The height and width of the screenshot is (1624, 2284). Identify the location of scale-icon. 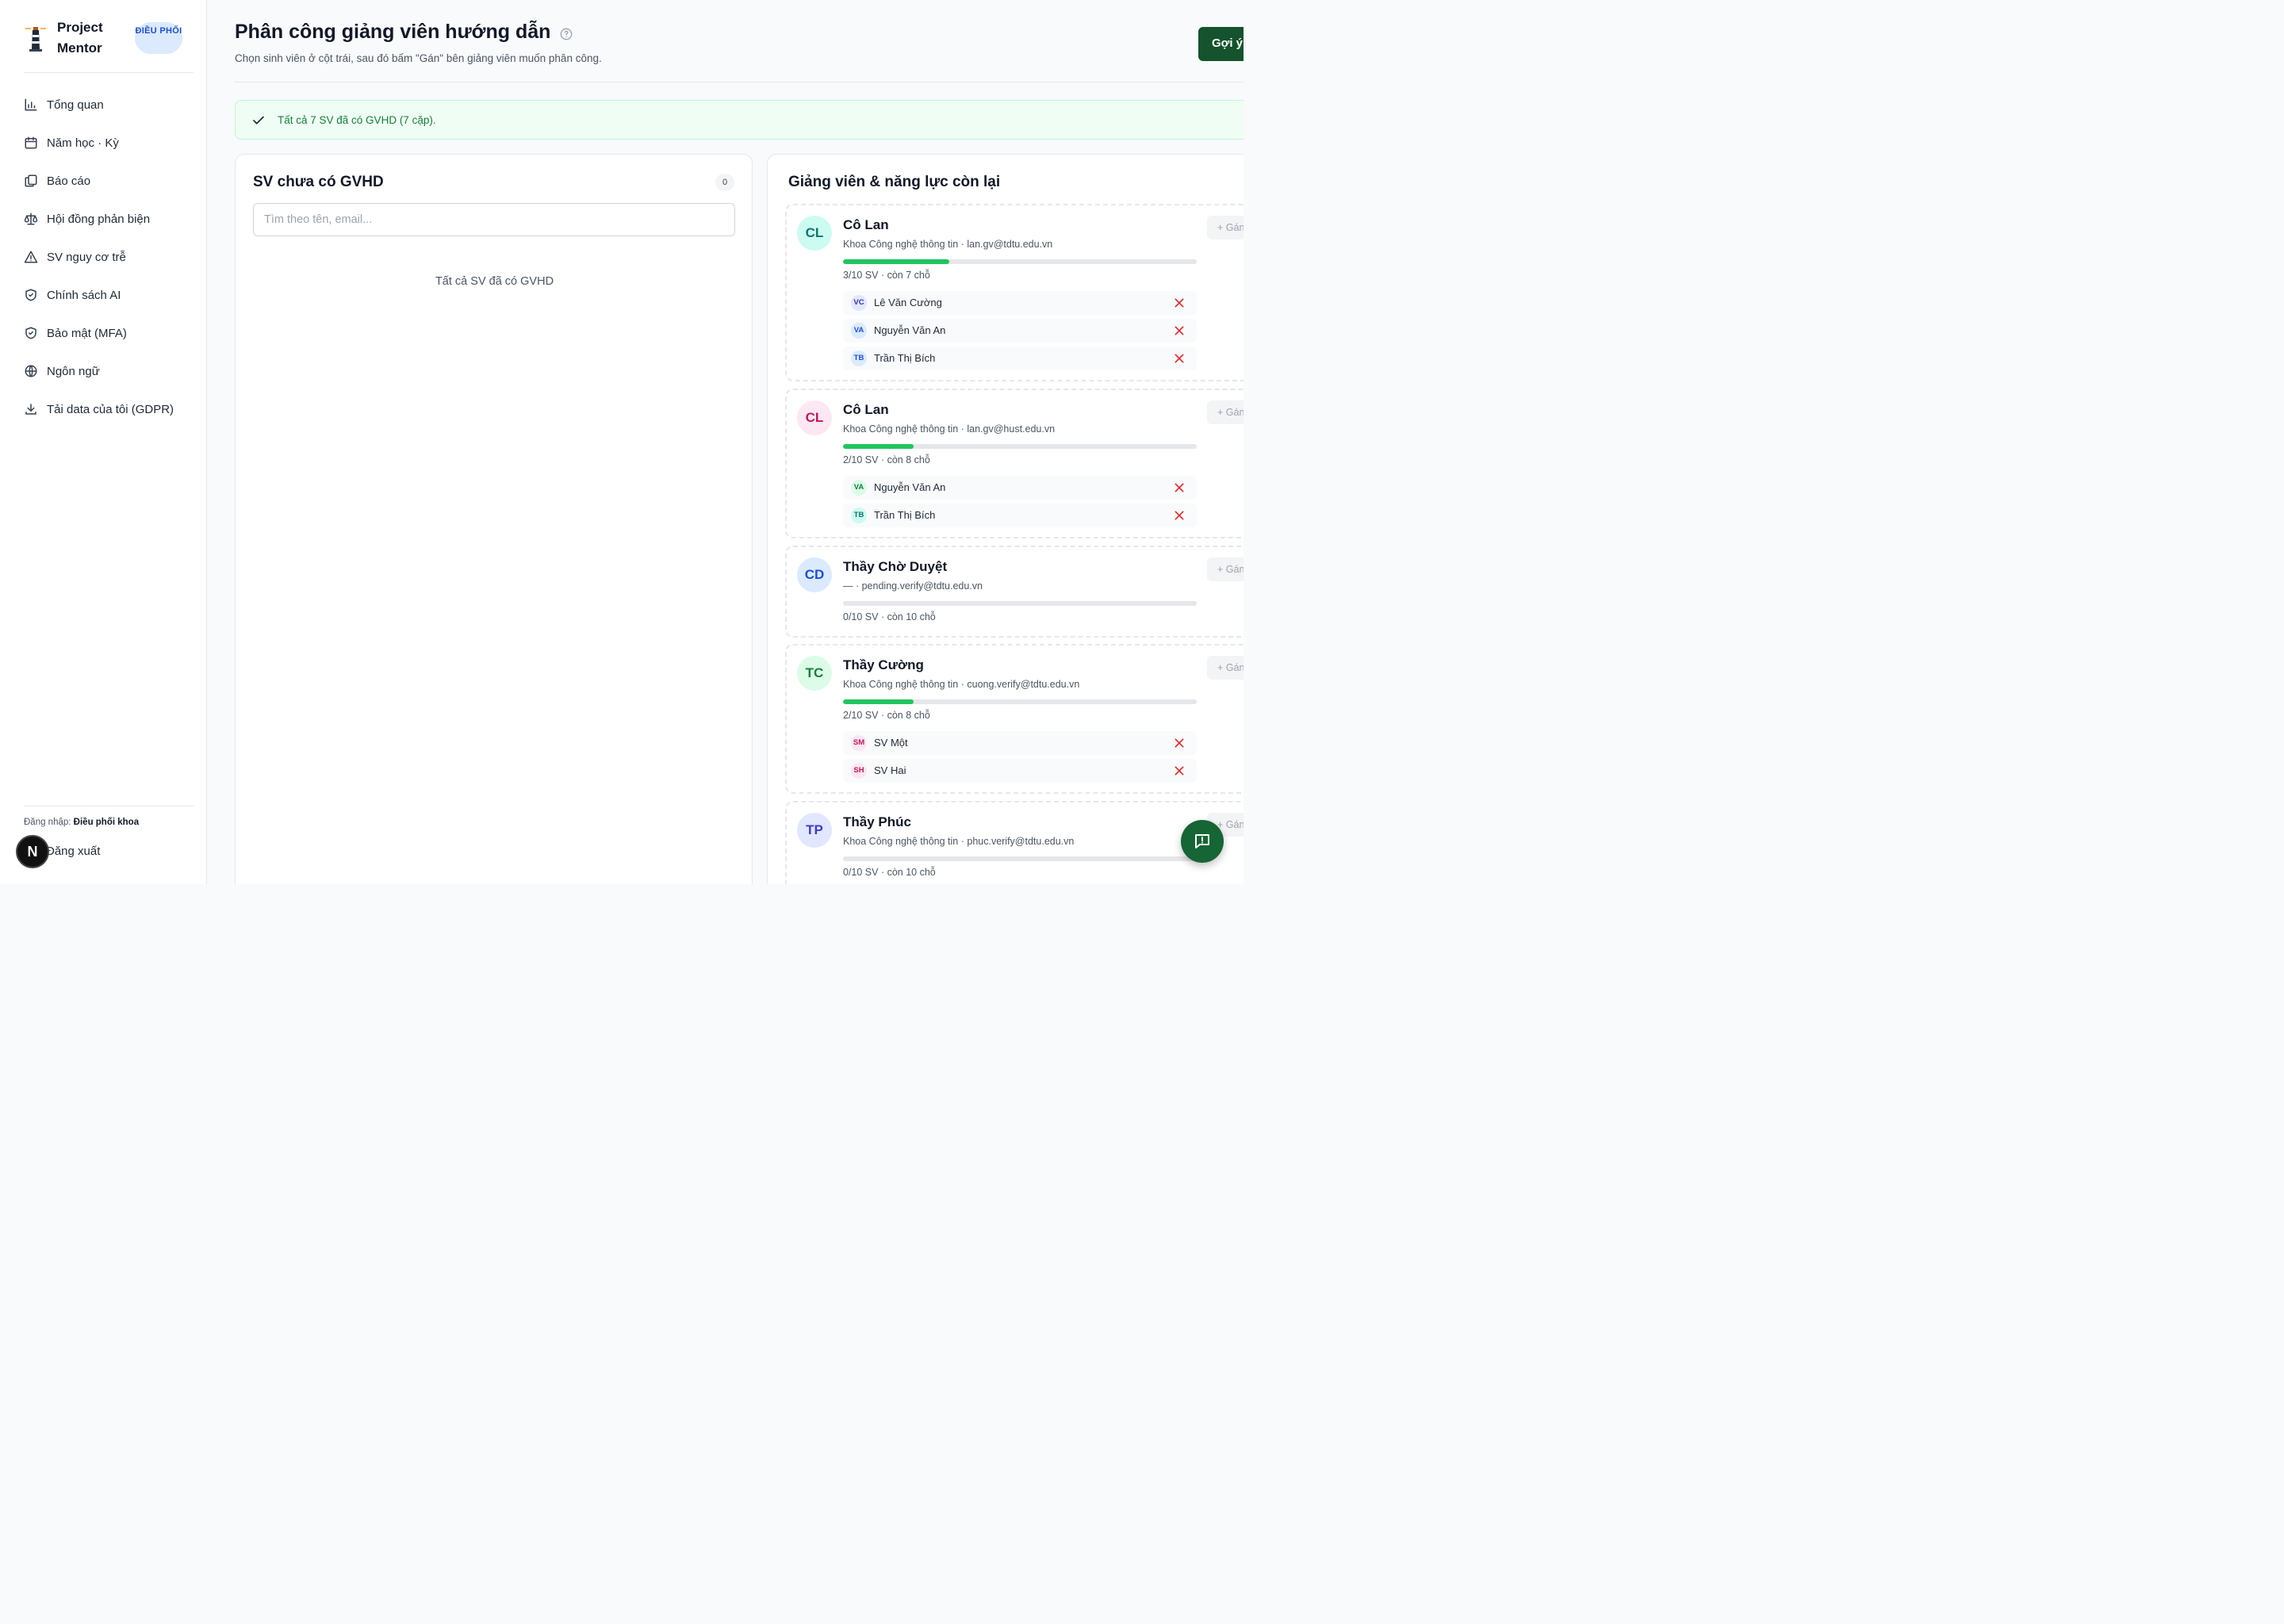
(31, 219).